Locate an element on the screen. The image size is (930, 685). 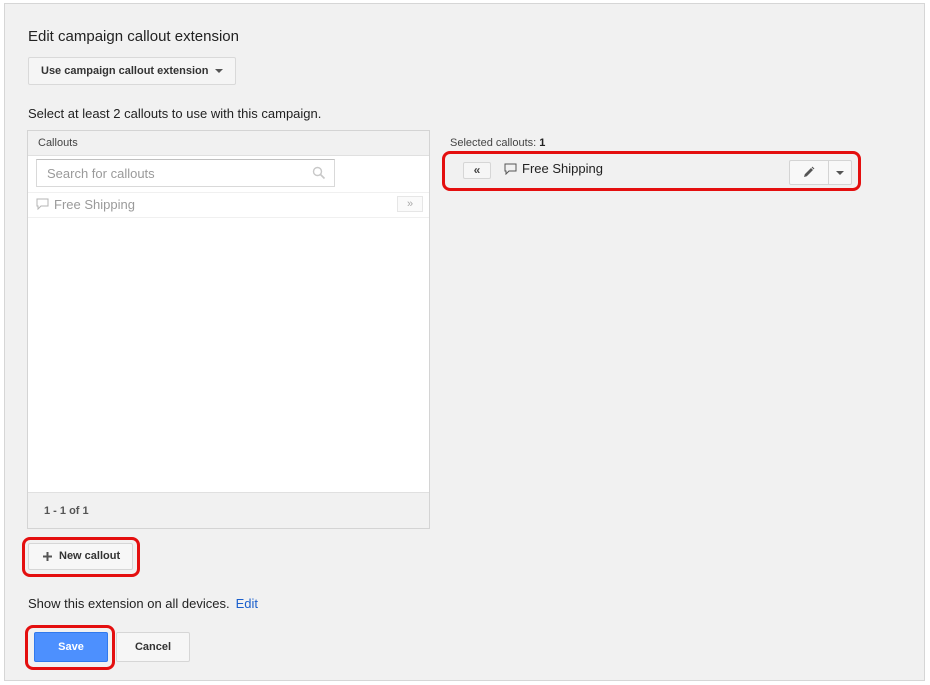
edit-callout-button is located at coordinates (809, 172).